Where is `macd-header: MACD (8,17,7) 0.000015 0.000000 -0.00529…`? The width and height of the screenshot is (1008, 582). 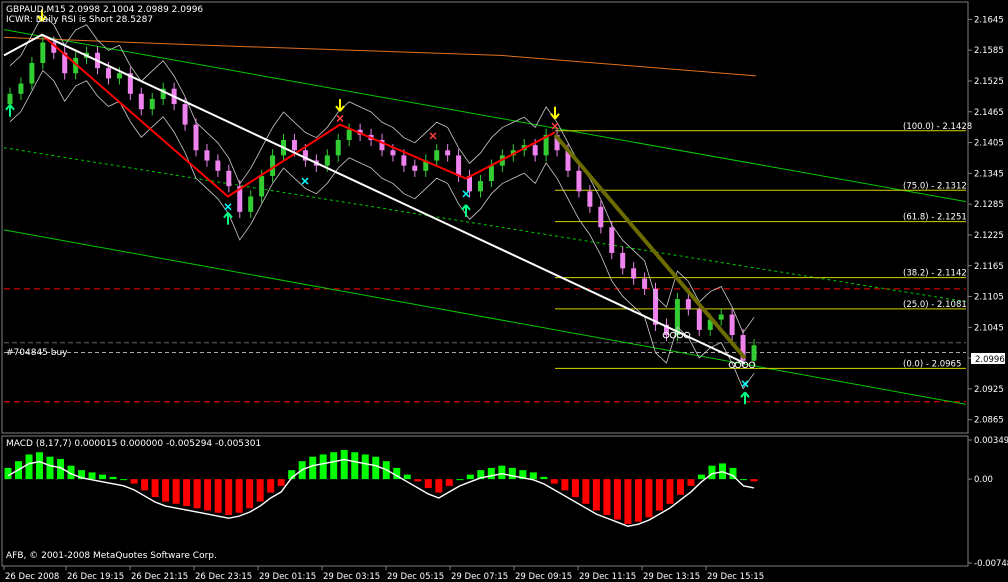 macd-header: MACD (8,17,7) 0.000015 0.000000 -0.00529… is located at coordinates (133, 444).